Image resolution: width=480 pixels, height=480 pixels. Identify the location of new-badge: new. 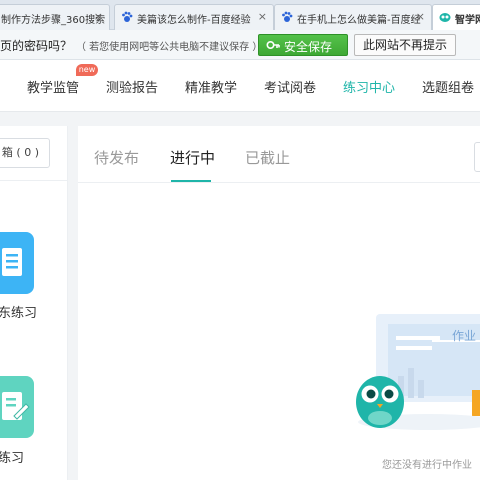
(87, 70).